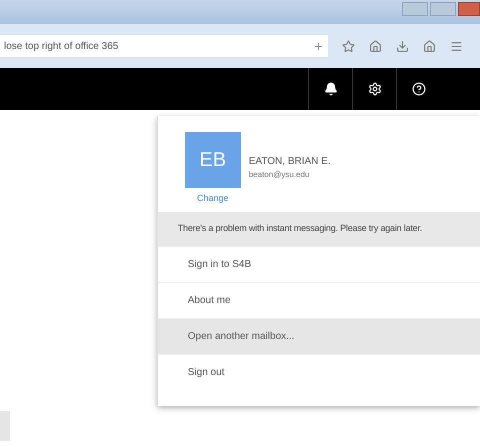 The image size is (480, 447). What do you see at coordinates (164, 46) in the screenshot?
I see `address-bar: lose top right of office 365` at bounding box center [164, 46].